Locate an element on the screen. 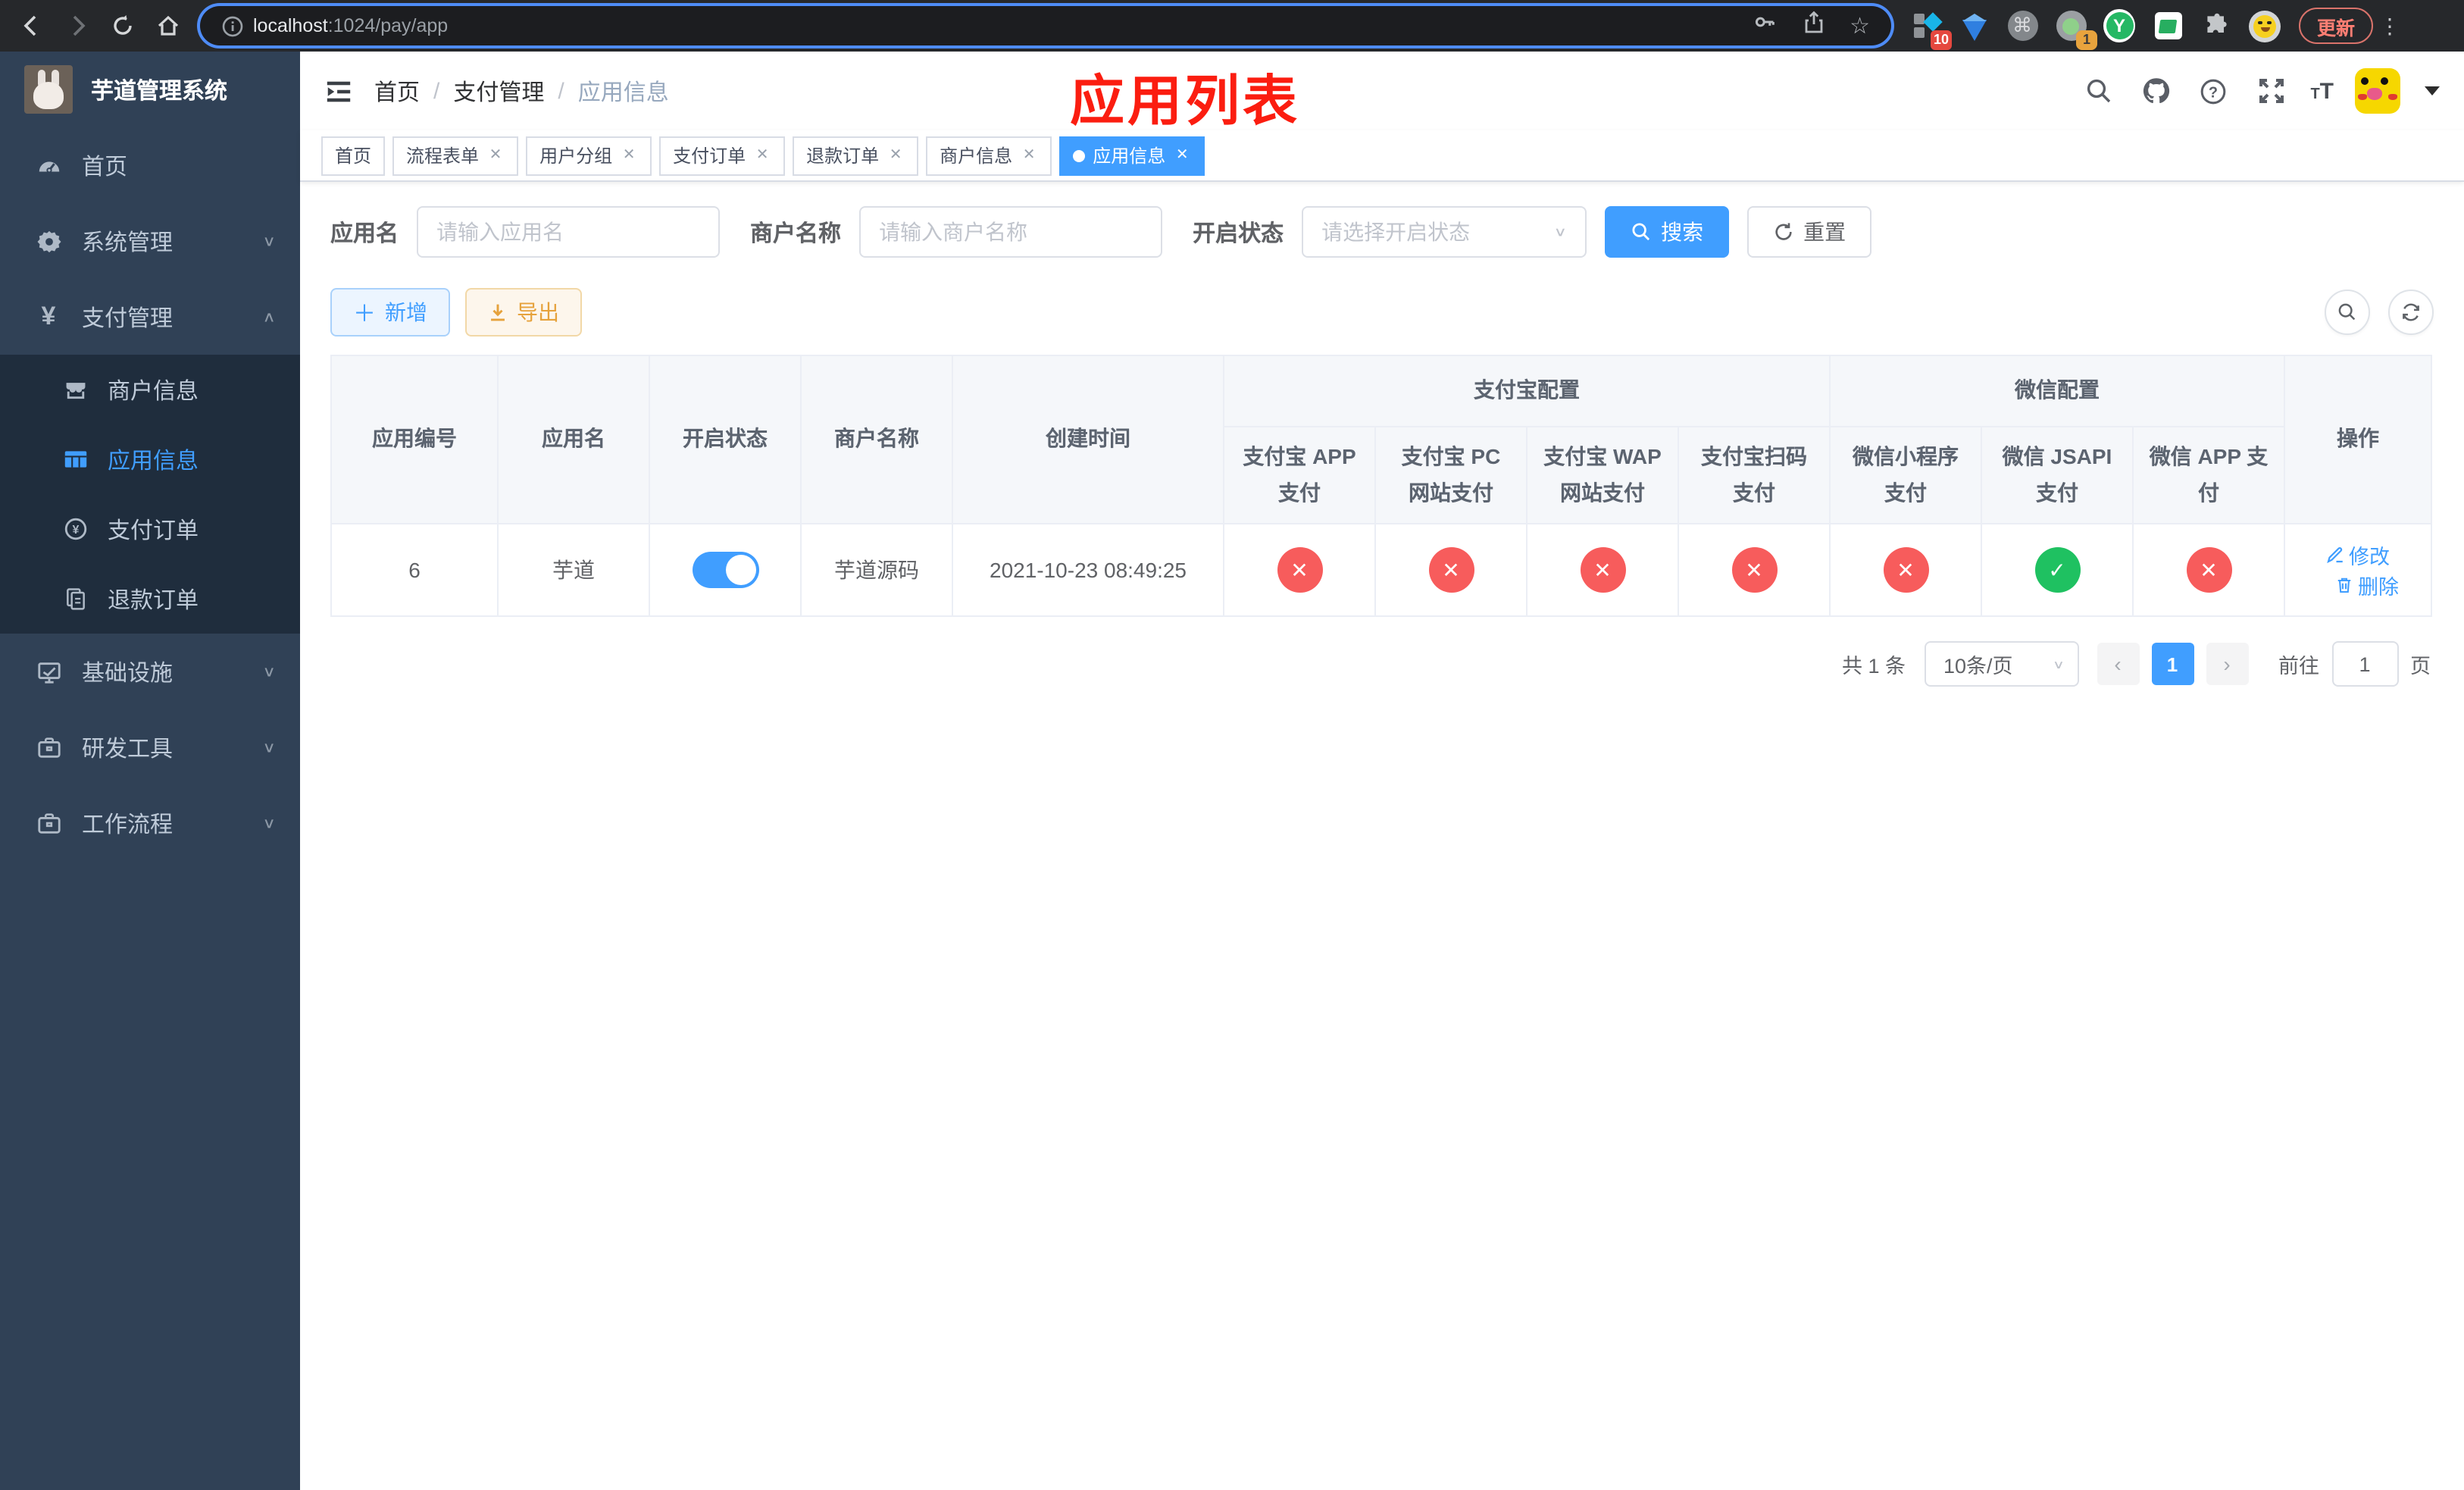 The width and height of the screenshot is (2464, 1490). help-icon: ? is located at coordinates (2213, 91).